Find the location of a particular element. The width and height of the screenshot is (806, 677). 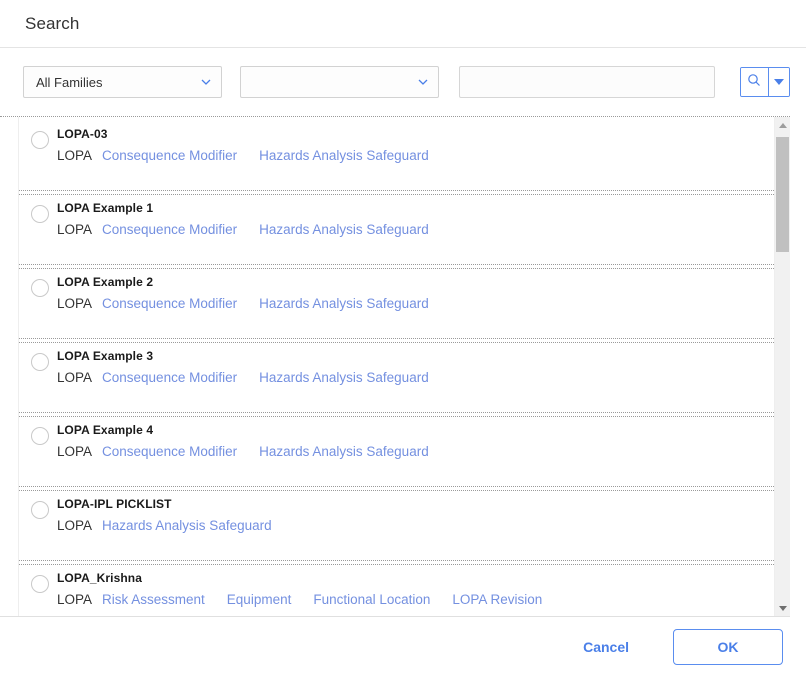

search-button-group is located at coordinates (765, 82).